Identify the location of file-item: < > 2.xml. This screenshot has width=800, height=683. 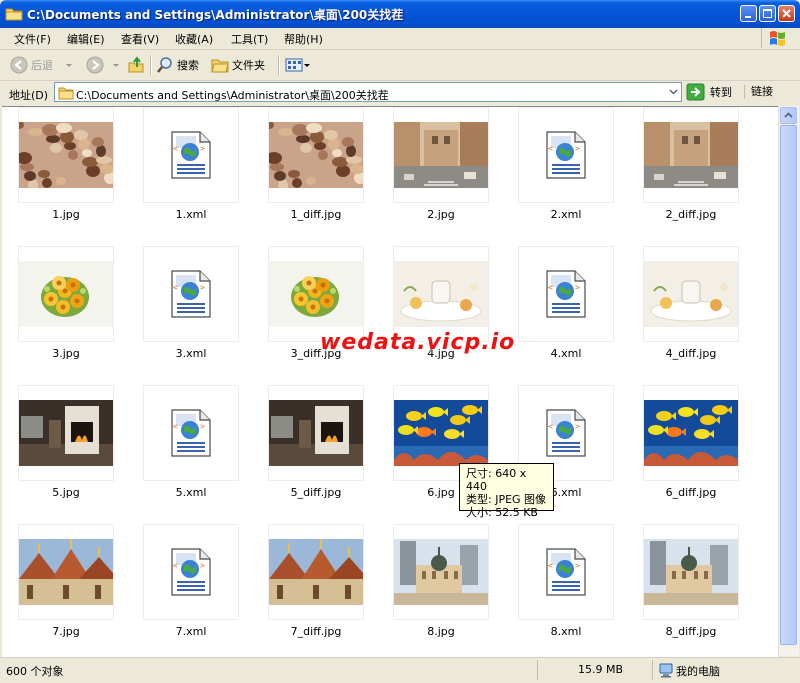
(562, 172).